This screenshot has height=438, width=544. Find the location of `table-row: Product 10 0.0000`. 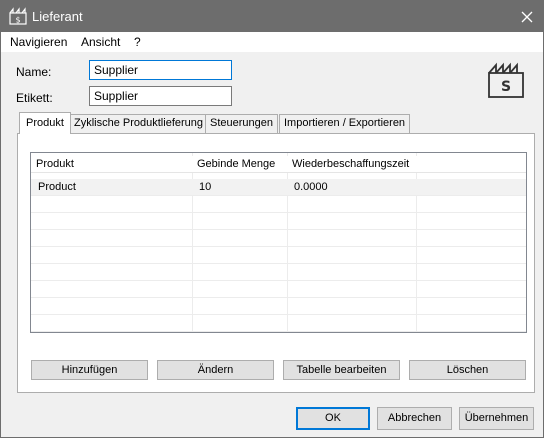

table-row: Product 10 0.0000 is located at coordinates (278, 187).